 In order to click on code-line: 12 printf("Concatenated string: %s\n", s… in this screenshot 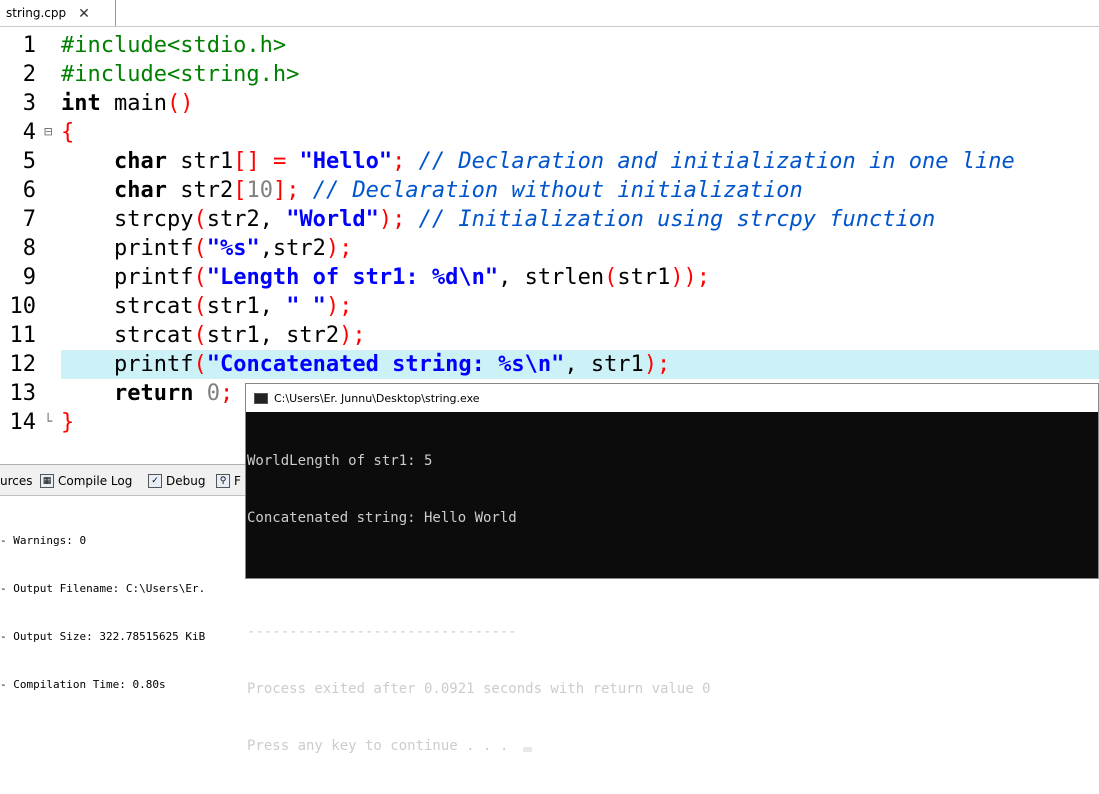, I will do `click(549, 364)`.